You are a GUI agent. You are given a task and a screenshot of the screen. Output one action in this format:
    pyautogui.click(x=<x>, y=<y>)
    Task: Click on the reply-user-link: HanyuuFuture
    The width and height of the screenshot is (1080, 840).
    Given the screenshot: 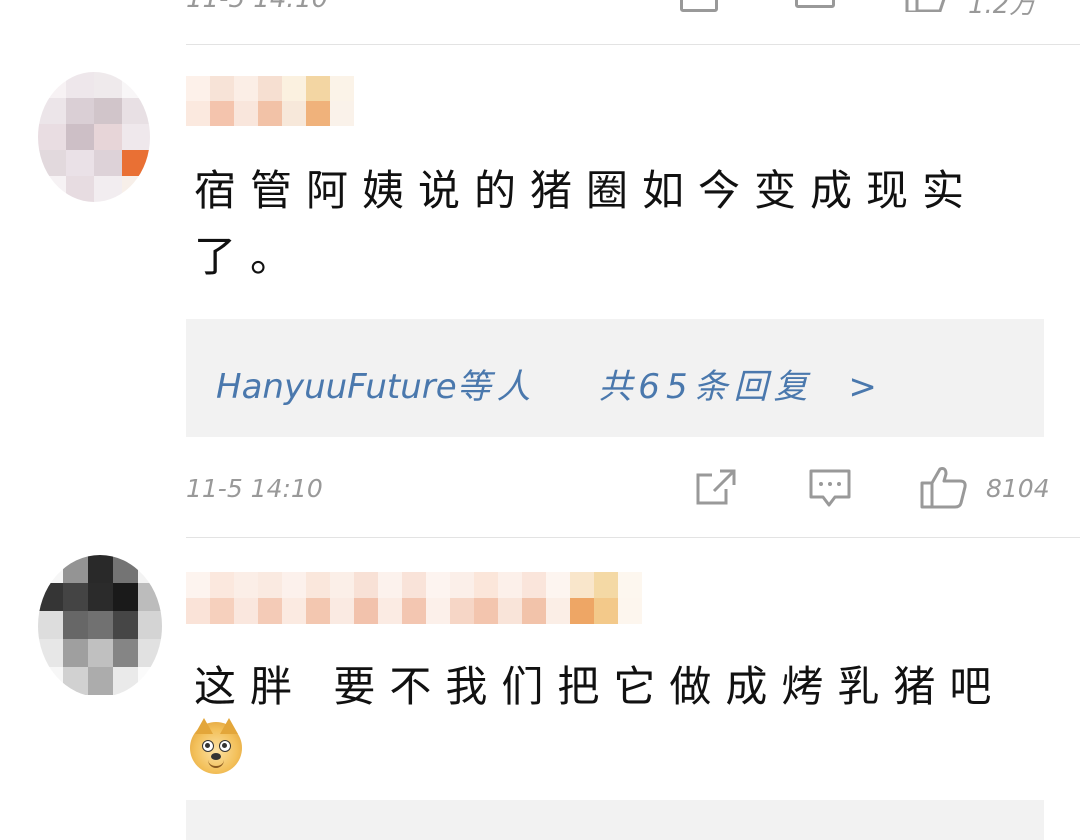 What is the action you would take?
    pyautogui.click(x=336, y=387)
    